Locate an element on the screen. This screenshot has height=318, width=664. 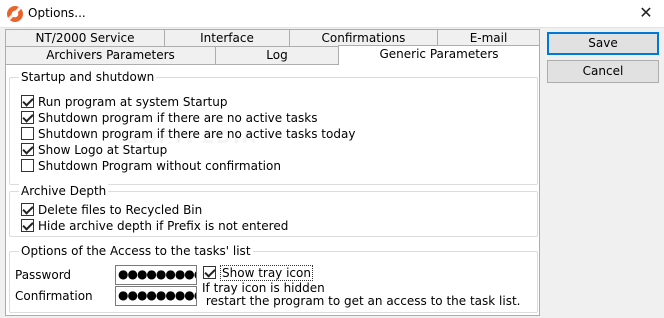
tab-nt2000-service: NT/2000 Service is located at coordinates (85, 38).